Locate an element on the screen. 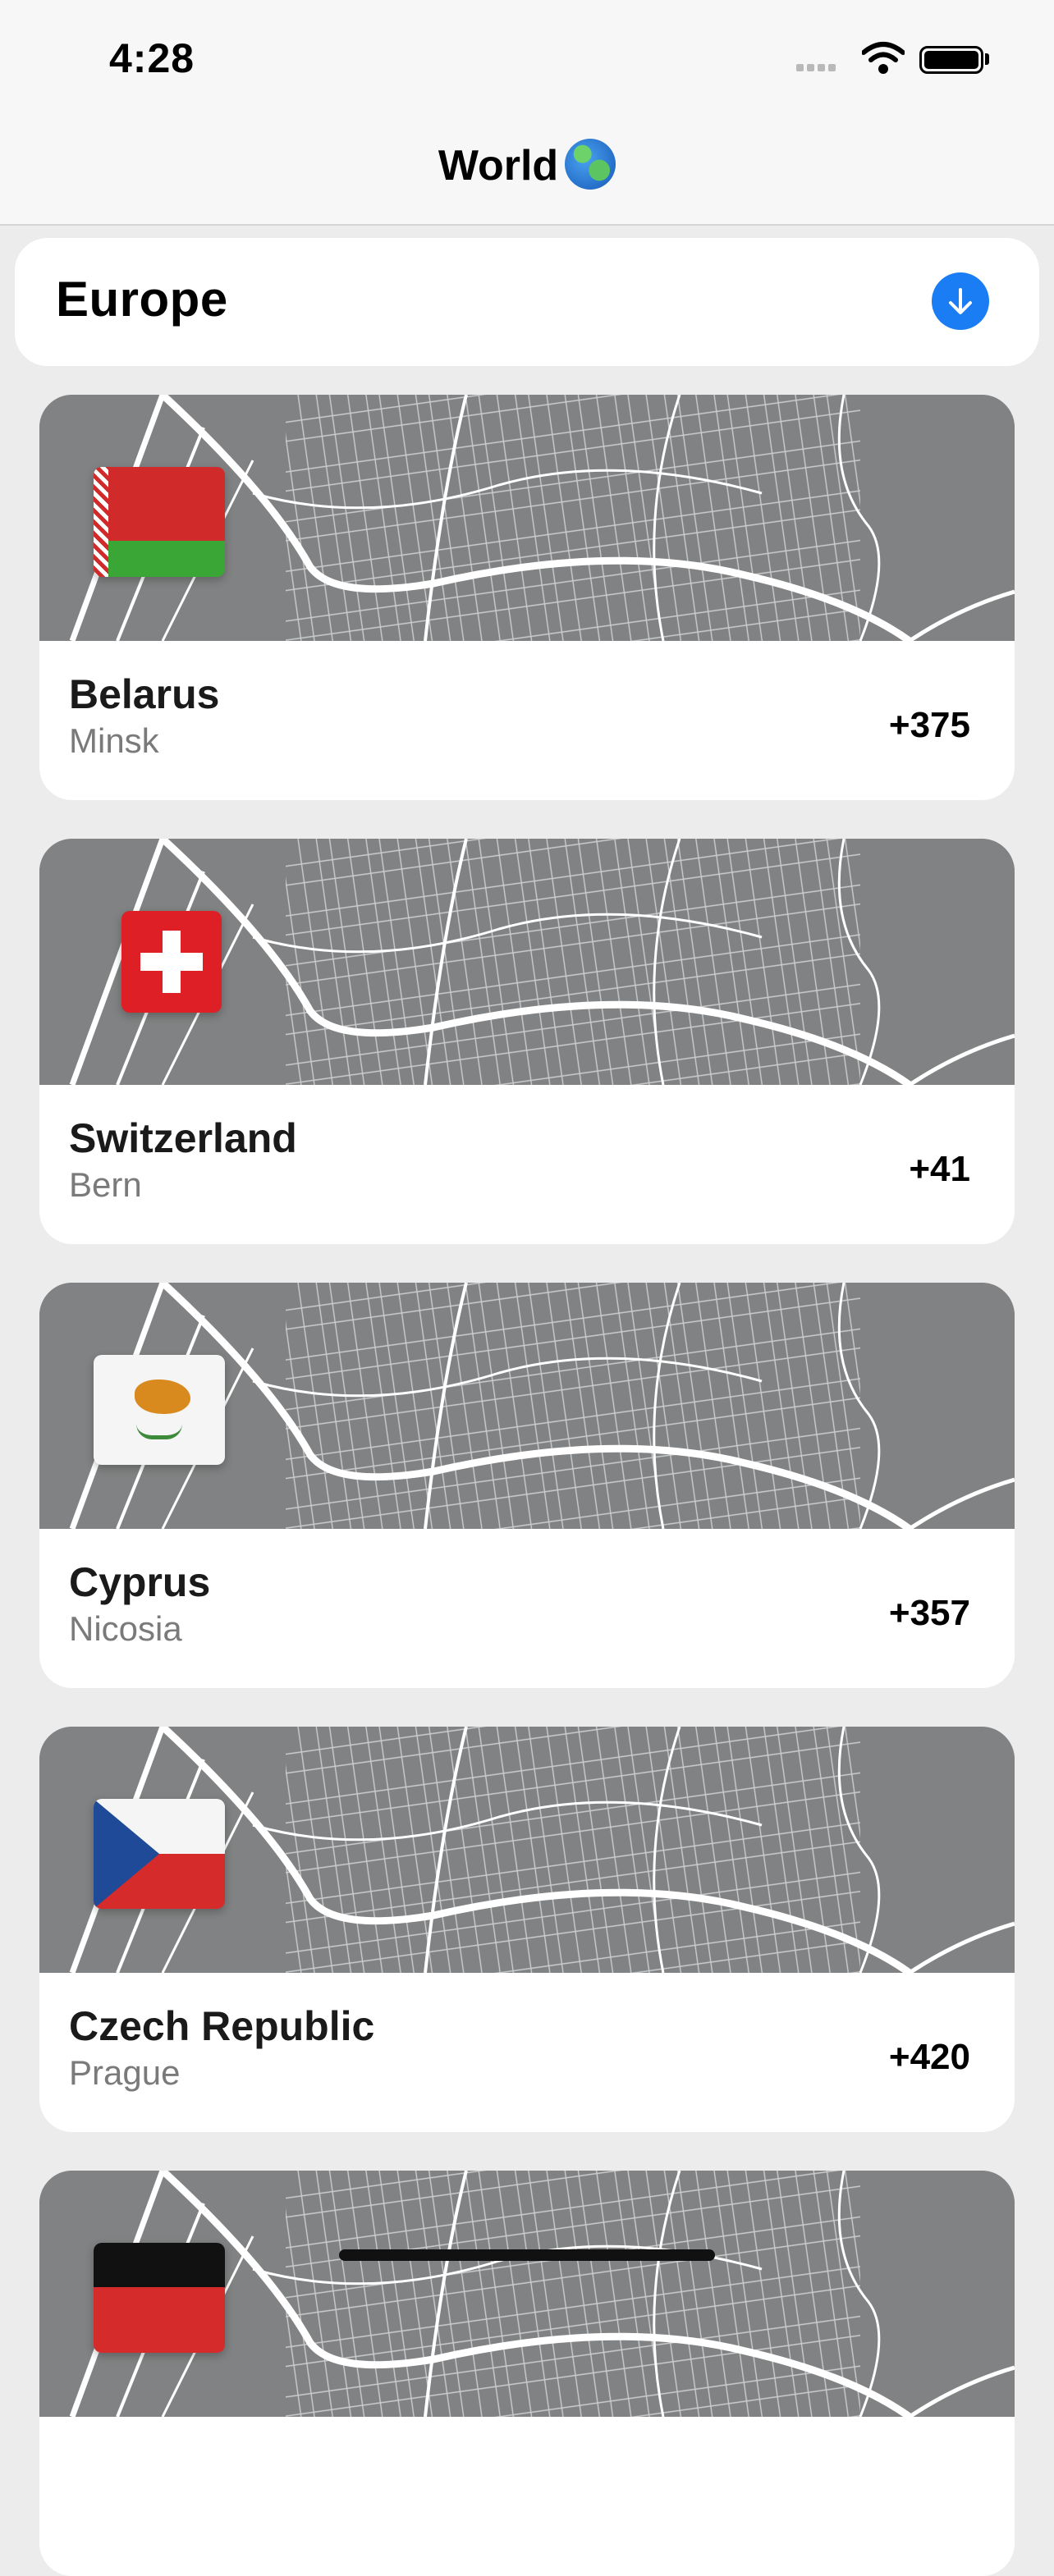 Image resolution: width=1054 pixels, height=2576 pixels. country-card: Belarus Minsk +375 is located at coordinates (527, 597).